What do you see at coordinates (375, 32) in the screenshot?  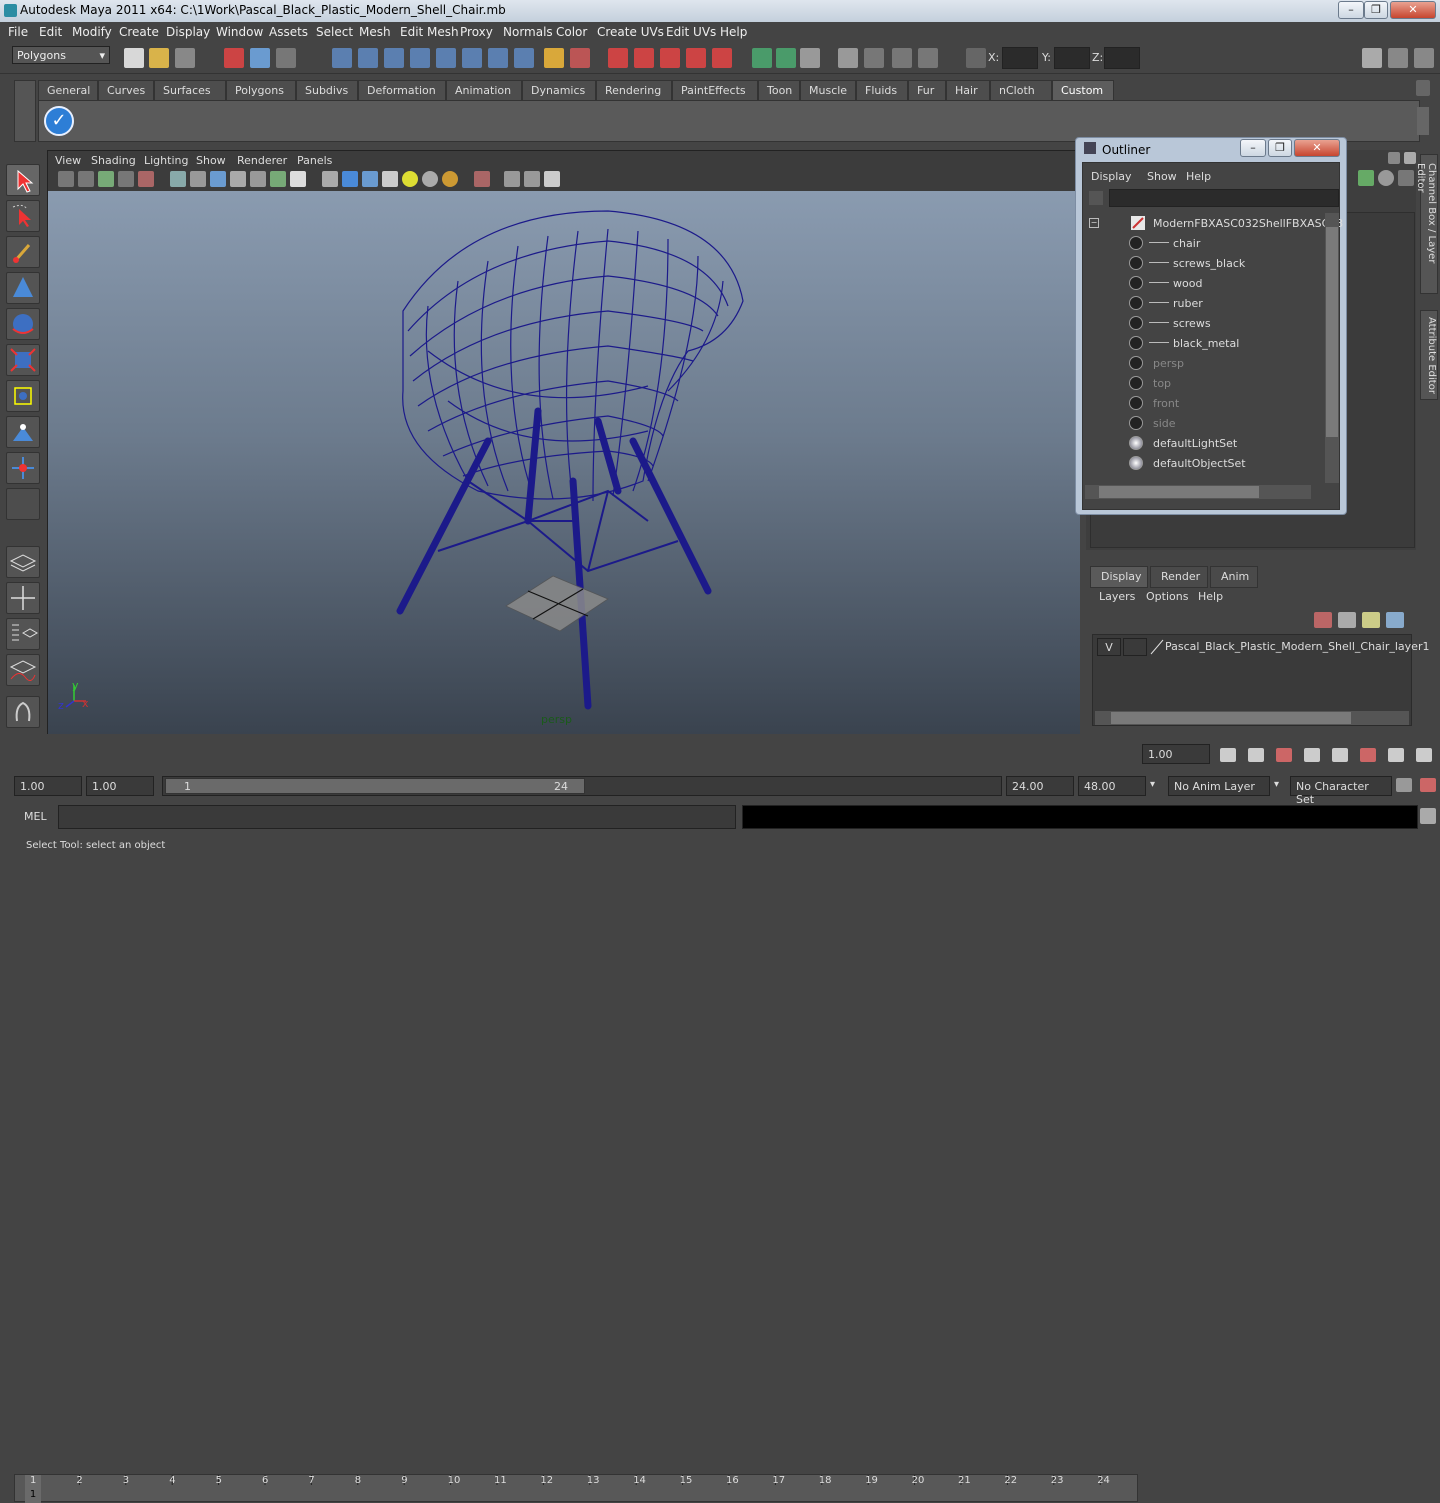 I see `menu-mesh: Mesh` at bounding box center [375, 32].